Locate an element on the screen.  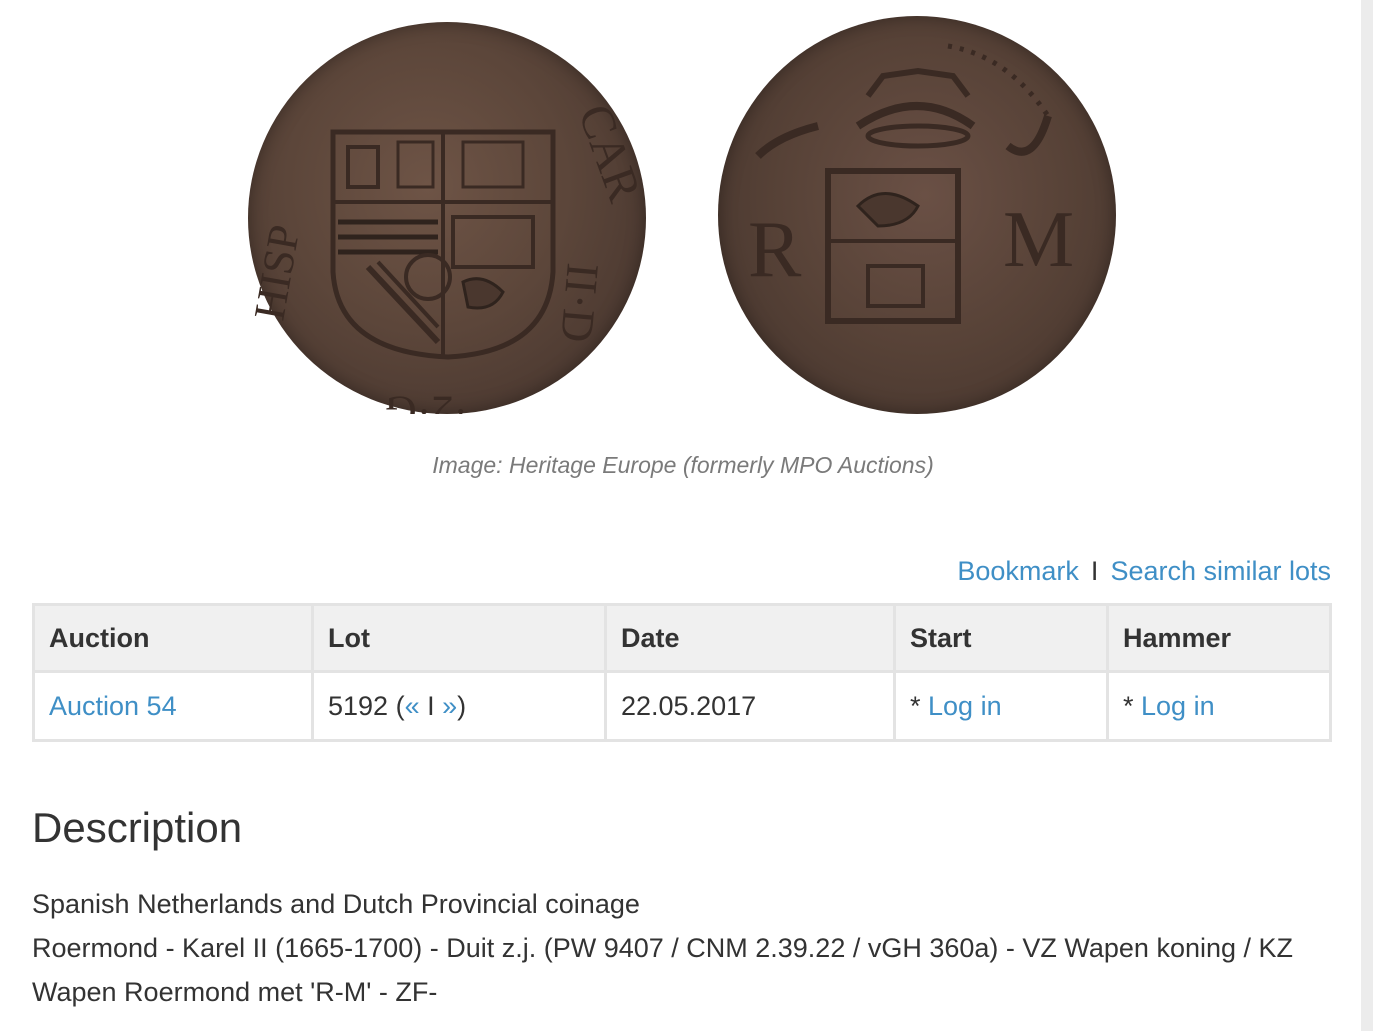
header-hammer: Hammer is located at coordinates (1219, 638).